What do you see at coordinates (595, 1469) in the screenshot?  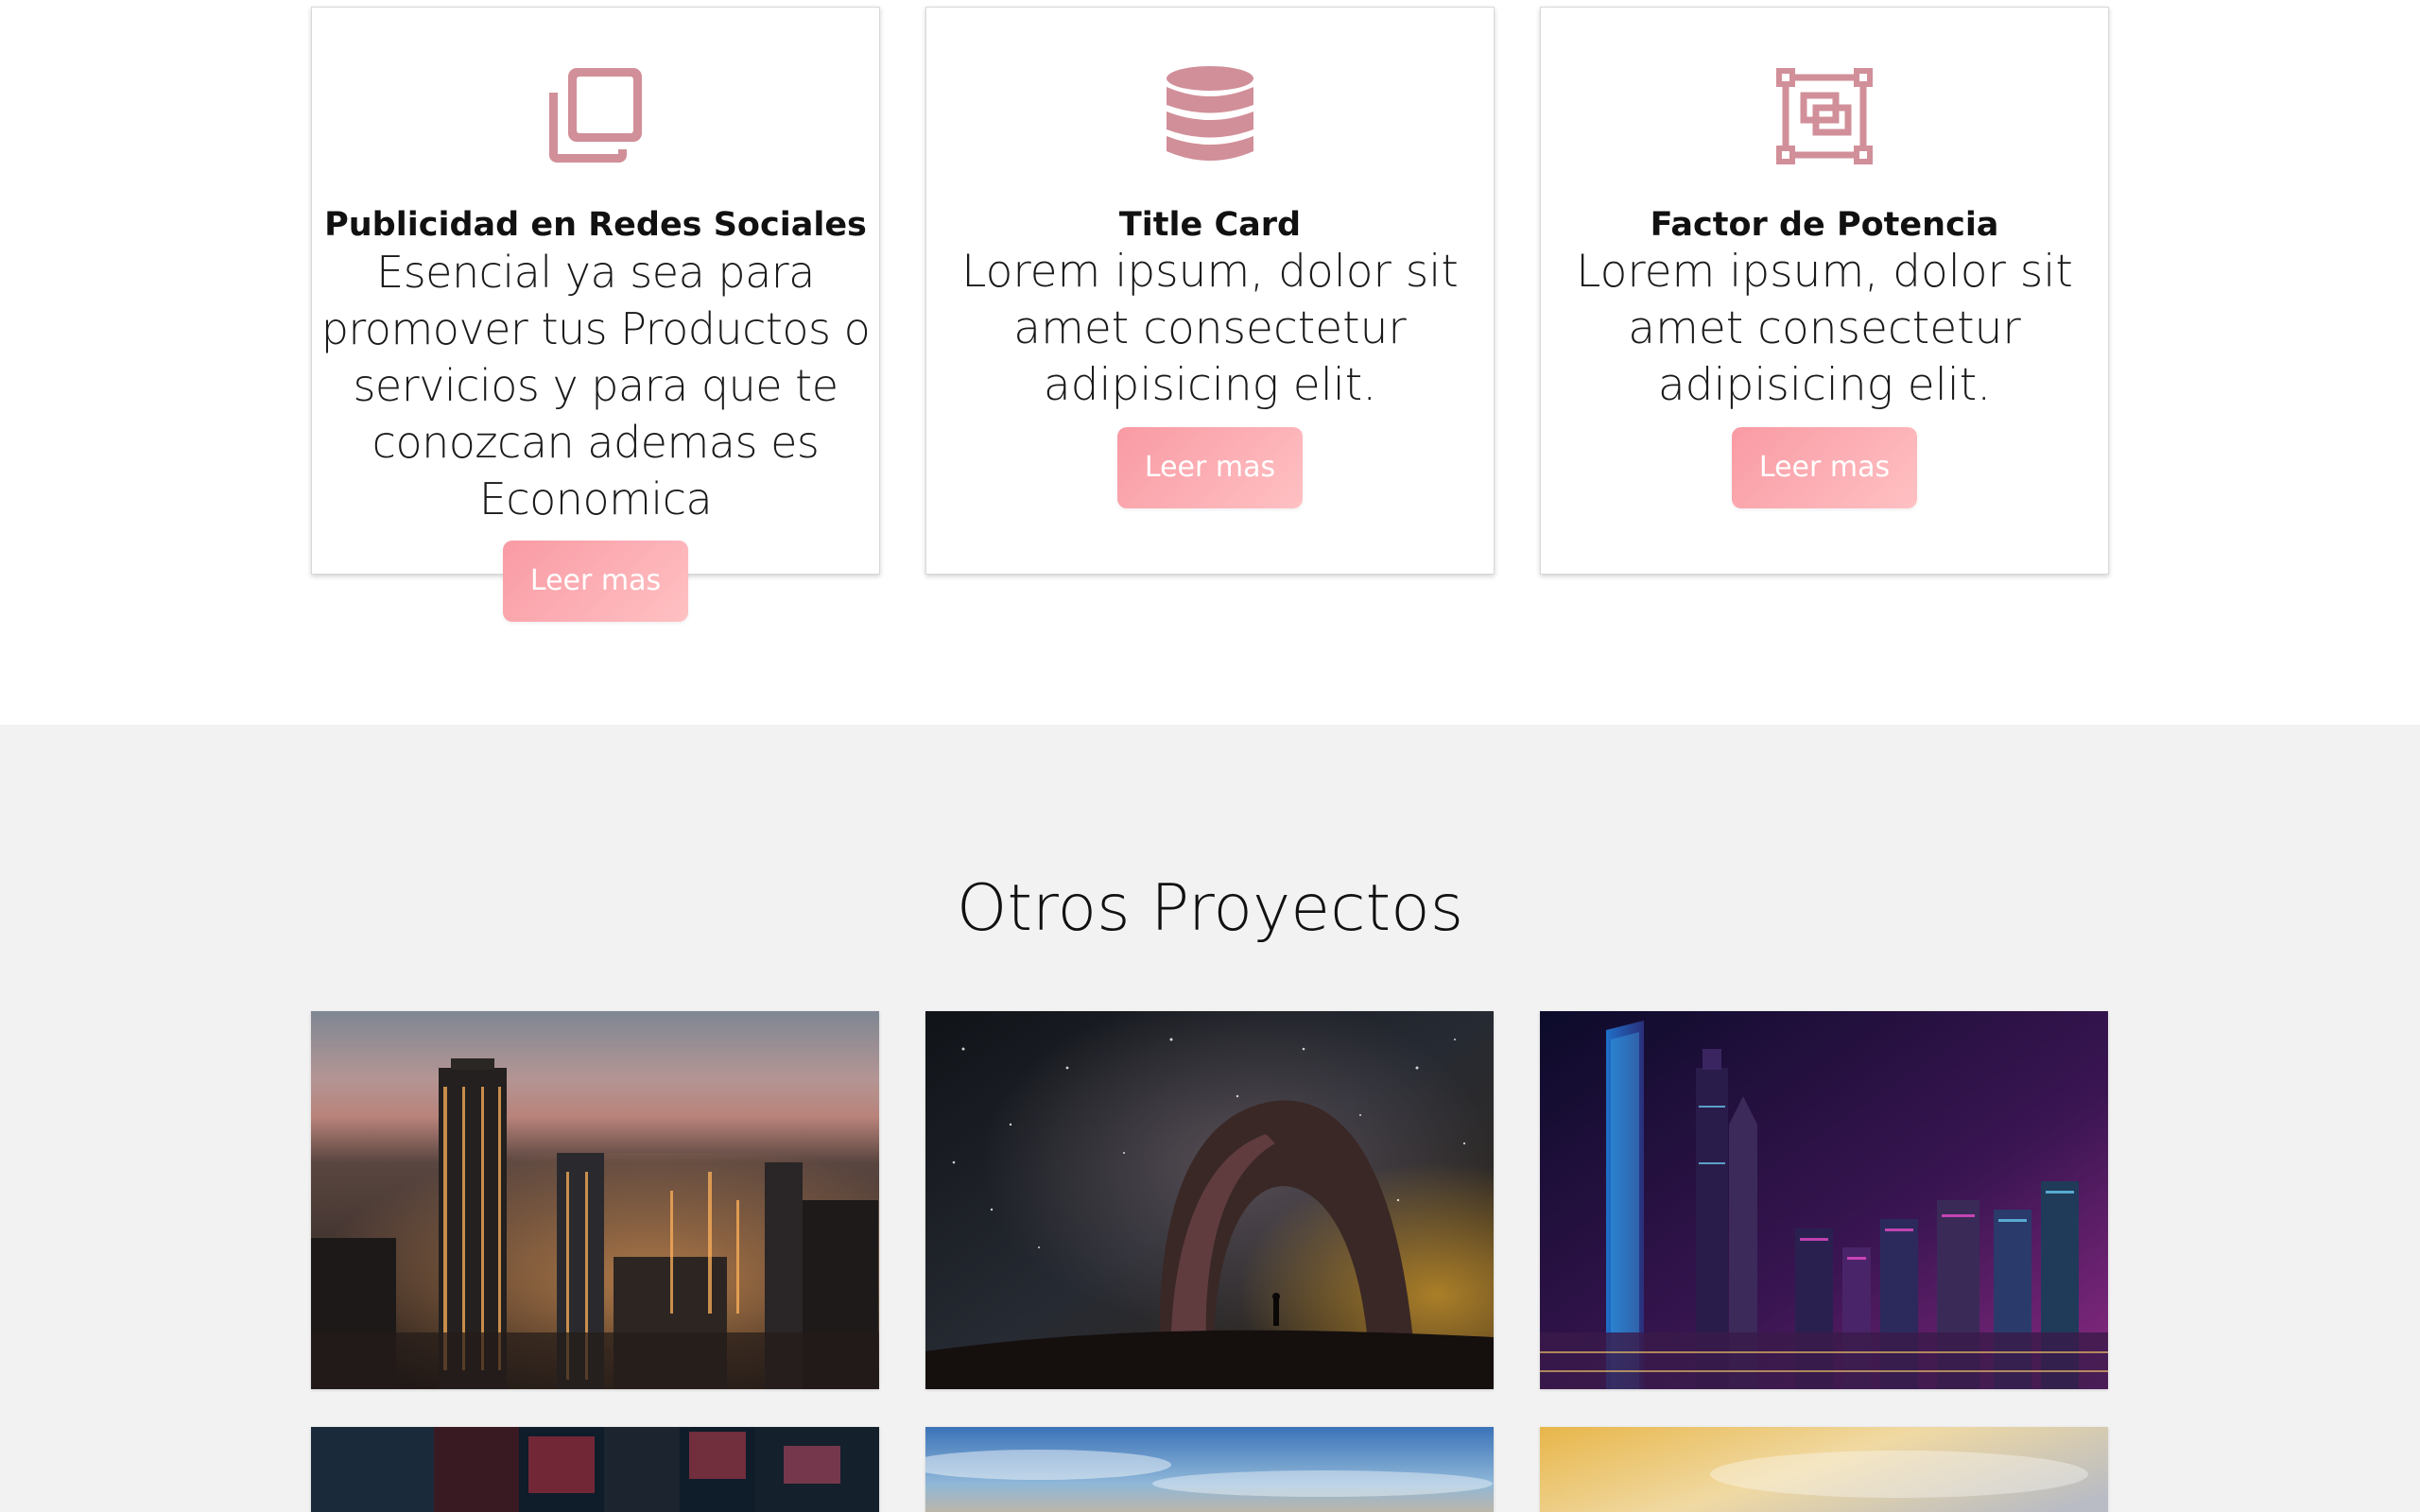 I see `neon-street-image` at bounding box center [595, 1469].